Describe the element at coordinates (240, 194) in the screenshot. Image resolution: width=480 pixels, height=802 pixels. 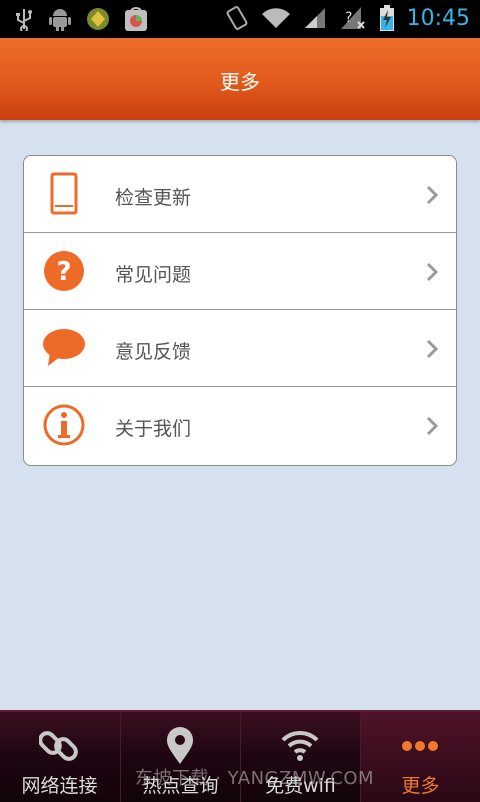
I see `menu-item-check-update: 检查更新` at that location.